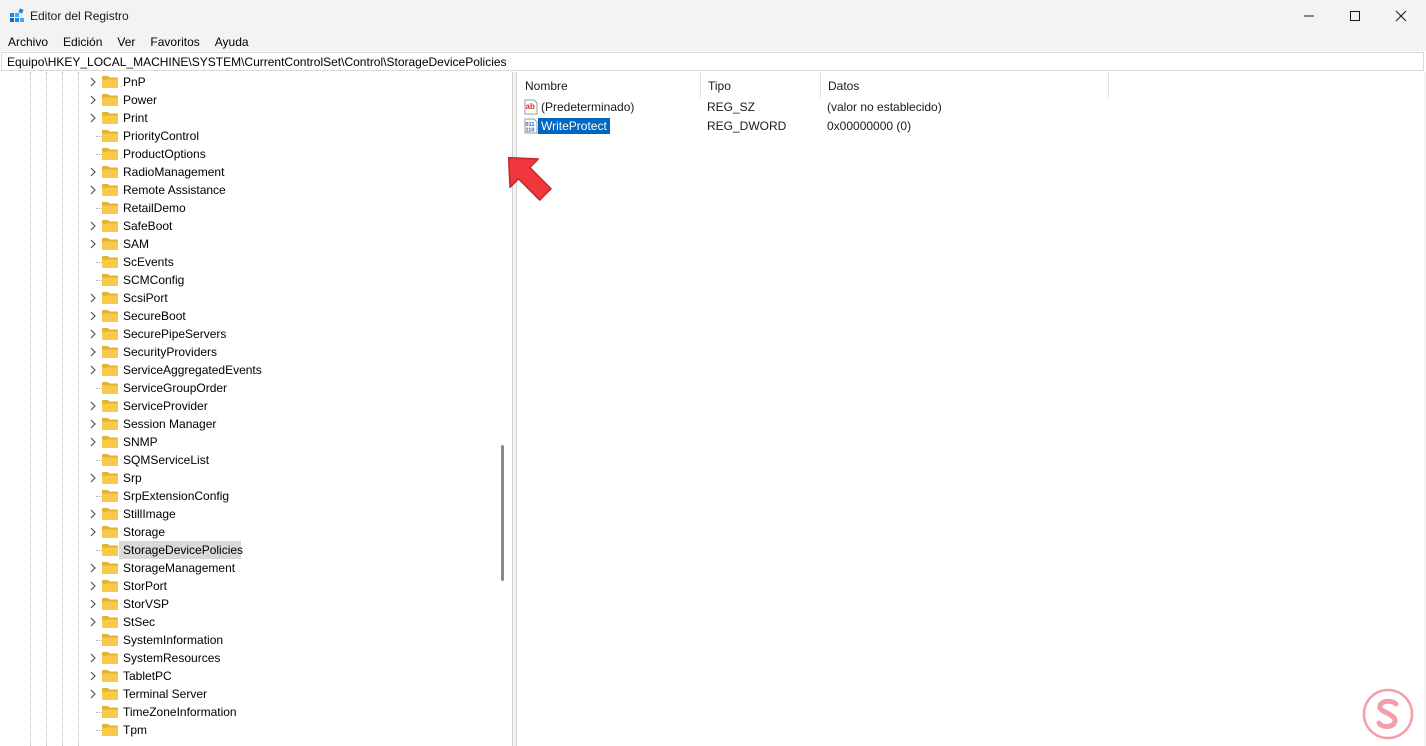 This screenshot has height=746, width=1426. What do you see at coordinates (250, 694) in the screenshot?
I see `tree-item: Terminal Server` at bounding box center [250, 694].